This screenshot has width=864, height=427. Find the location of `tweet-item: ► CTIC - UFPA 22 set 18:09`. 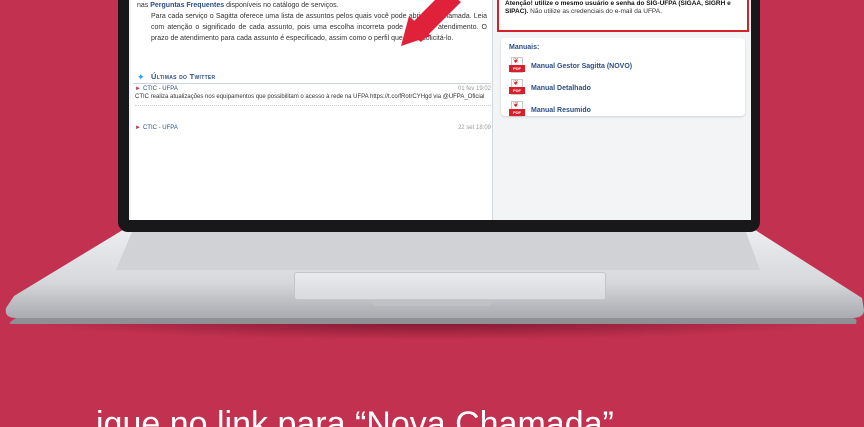

tweet-item: ► CTIC - UFPA 22 set 18:09 is located at coordinates (313, 128).